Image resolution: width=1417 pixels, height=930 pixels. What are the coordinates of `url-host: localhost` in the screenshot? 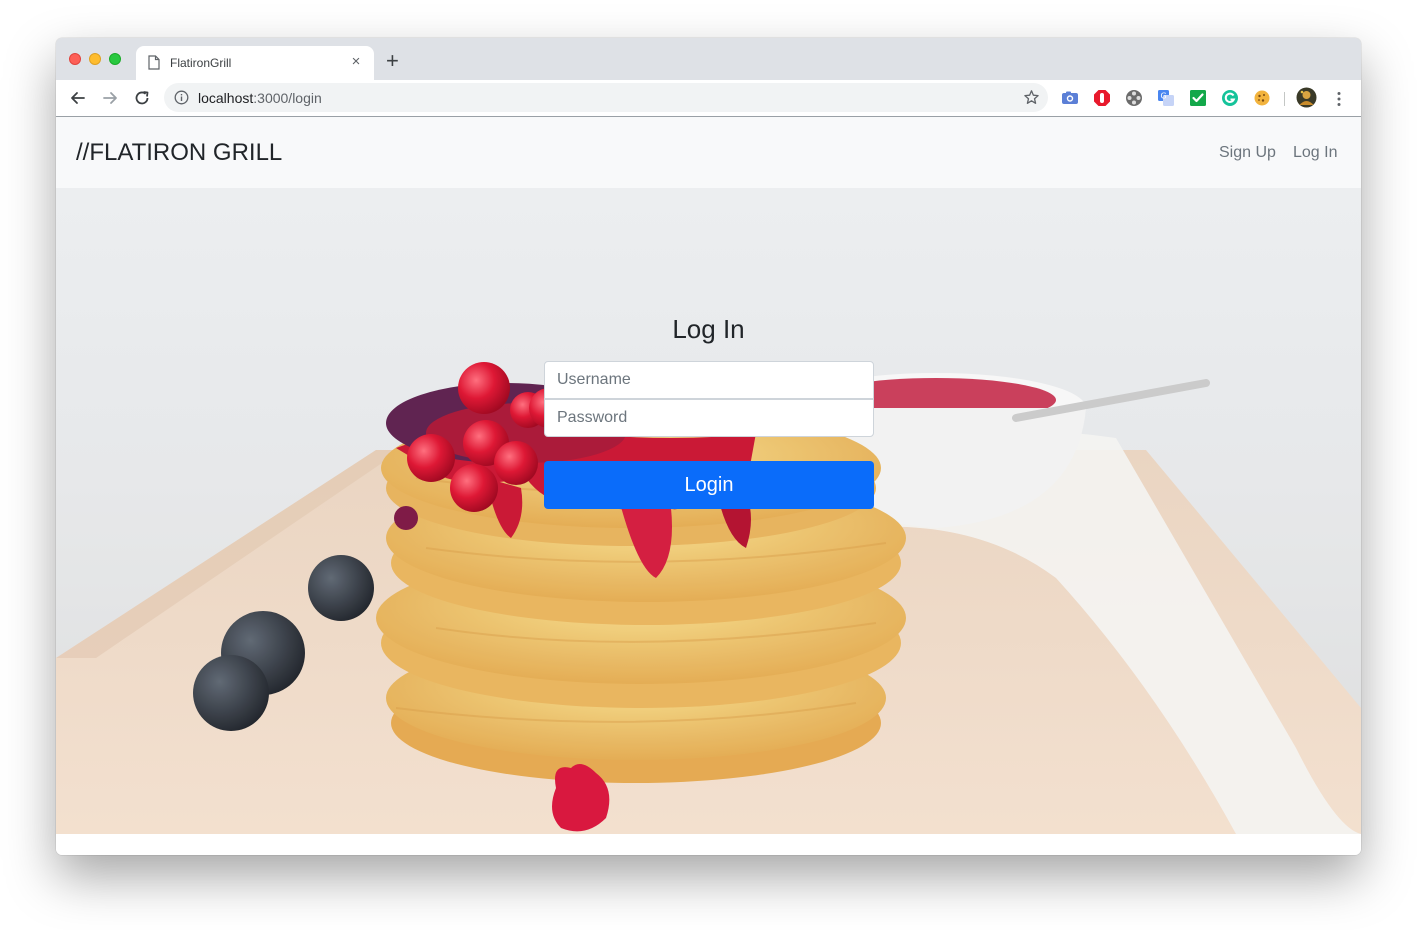 It's located at (226, 98).